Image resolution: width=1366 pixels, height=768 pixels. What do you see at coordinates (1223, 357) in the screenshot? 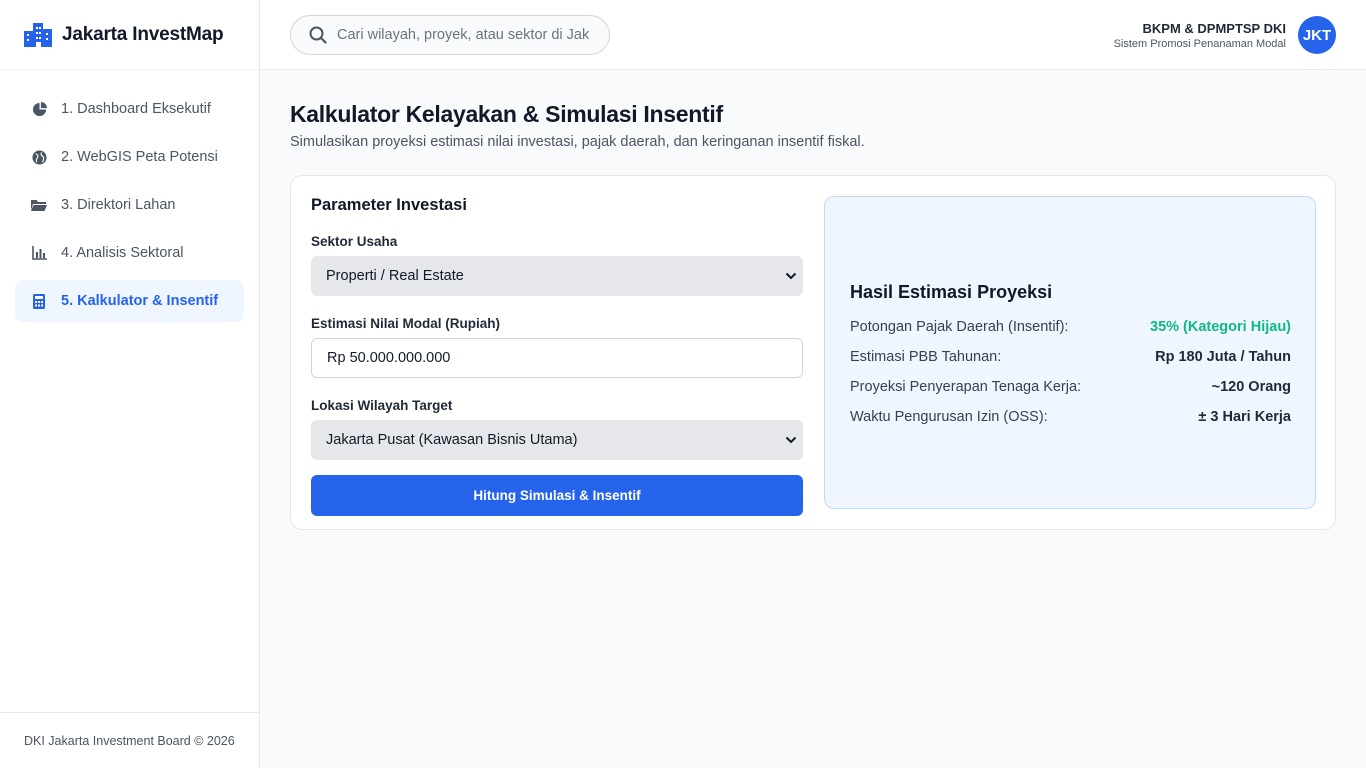
I see `result-value: Rp 180 Juta / Tahun` at bounding box center [1223, 357].